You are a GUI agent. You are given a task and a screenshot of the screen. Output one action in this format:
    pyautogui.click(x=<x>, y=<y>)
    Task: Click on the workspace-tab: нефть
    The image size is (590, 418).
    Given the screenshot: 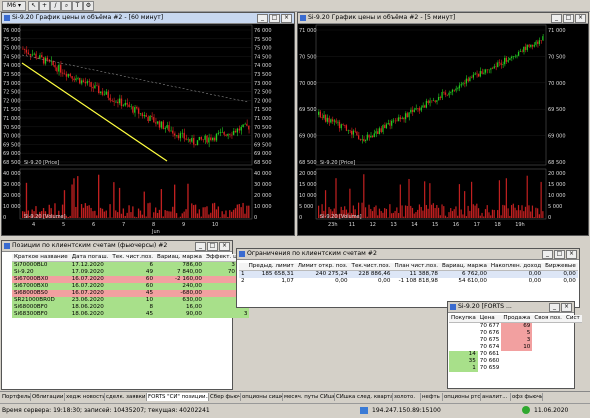 What is the action you would take?
    pyautogui.click(x=432, y=397)
    